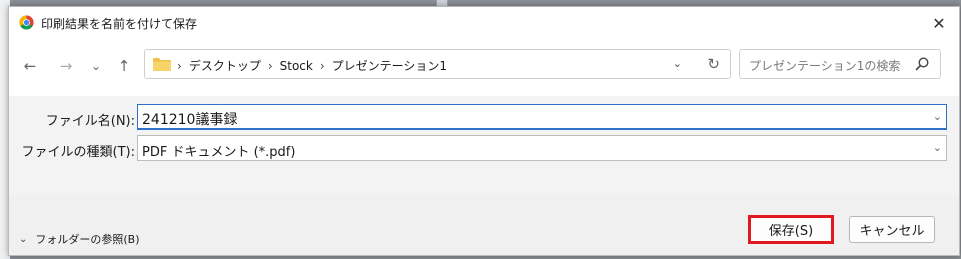 The image size is (961, 259). I want to click on dialog-title: 印刷結果を名前を付けて保存, so click(119, 24).